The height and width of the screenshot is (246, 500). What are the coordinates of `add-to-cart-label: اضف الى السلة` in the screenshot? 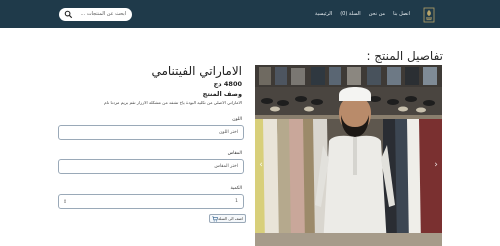 It's located at (230, 218).